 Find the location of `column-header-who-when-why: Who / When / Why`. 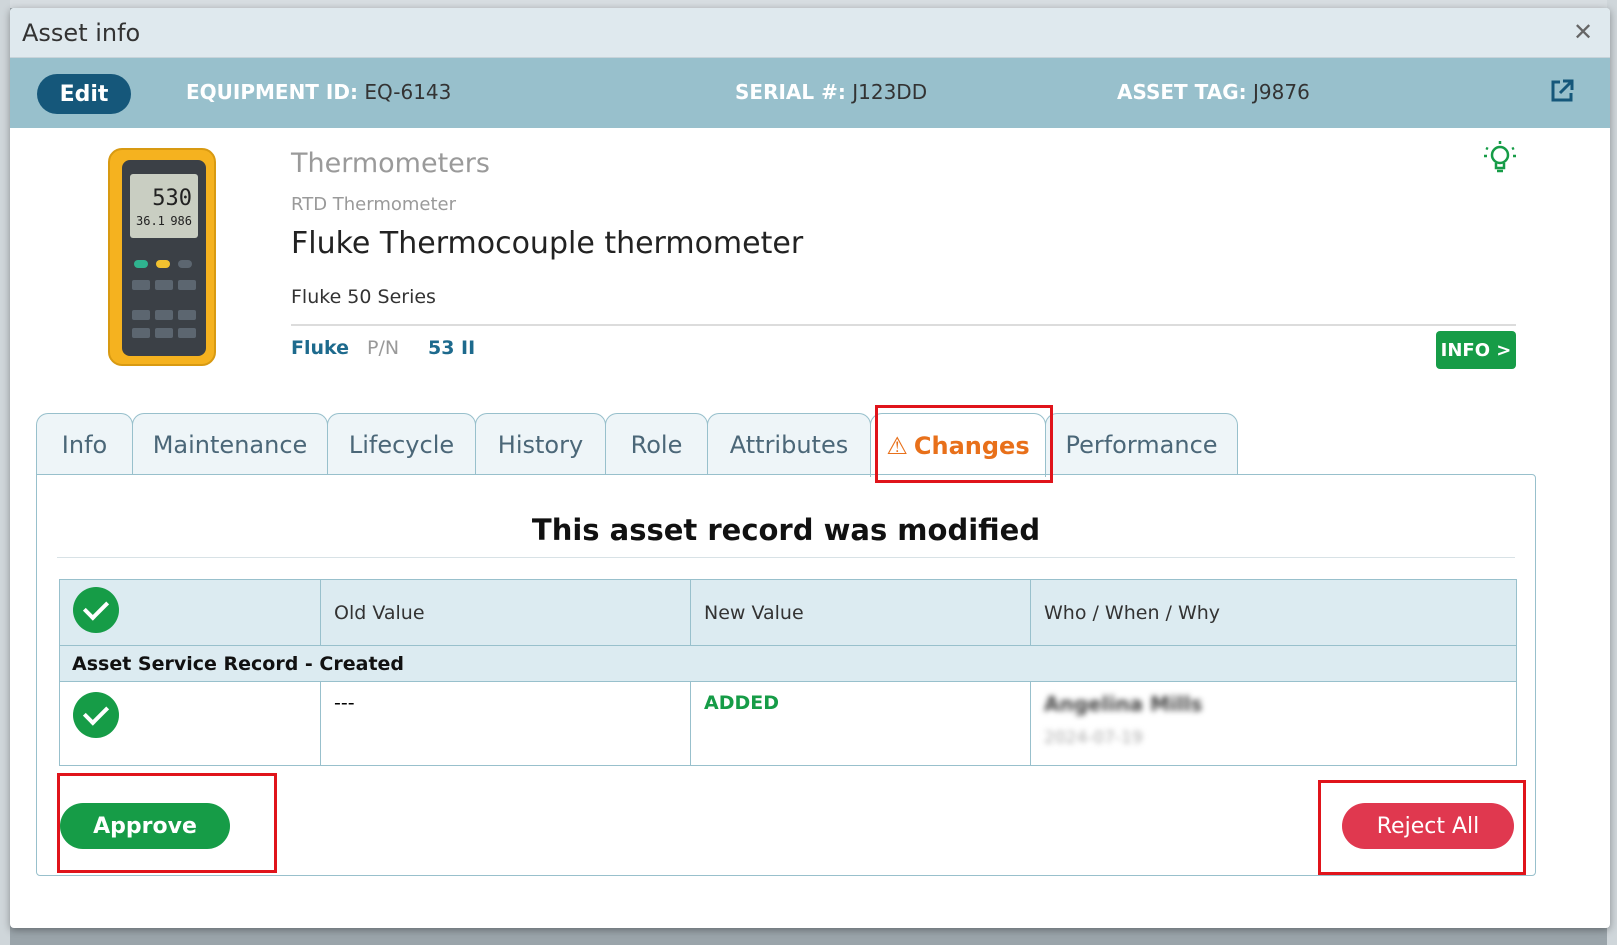

column-header-who-when-why: Who / When / Why is located at coordinates (1273, 612).